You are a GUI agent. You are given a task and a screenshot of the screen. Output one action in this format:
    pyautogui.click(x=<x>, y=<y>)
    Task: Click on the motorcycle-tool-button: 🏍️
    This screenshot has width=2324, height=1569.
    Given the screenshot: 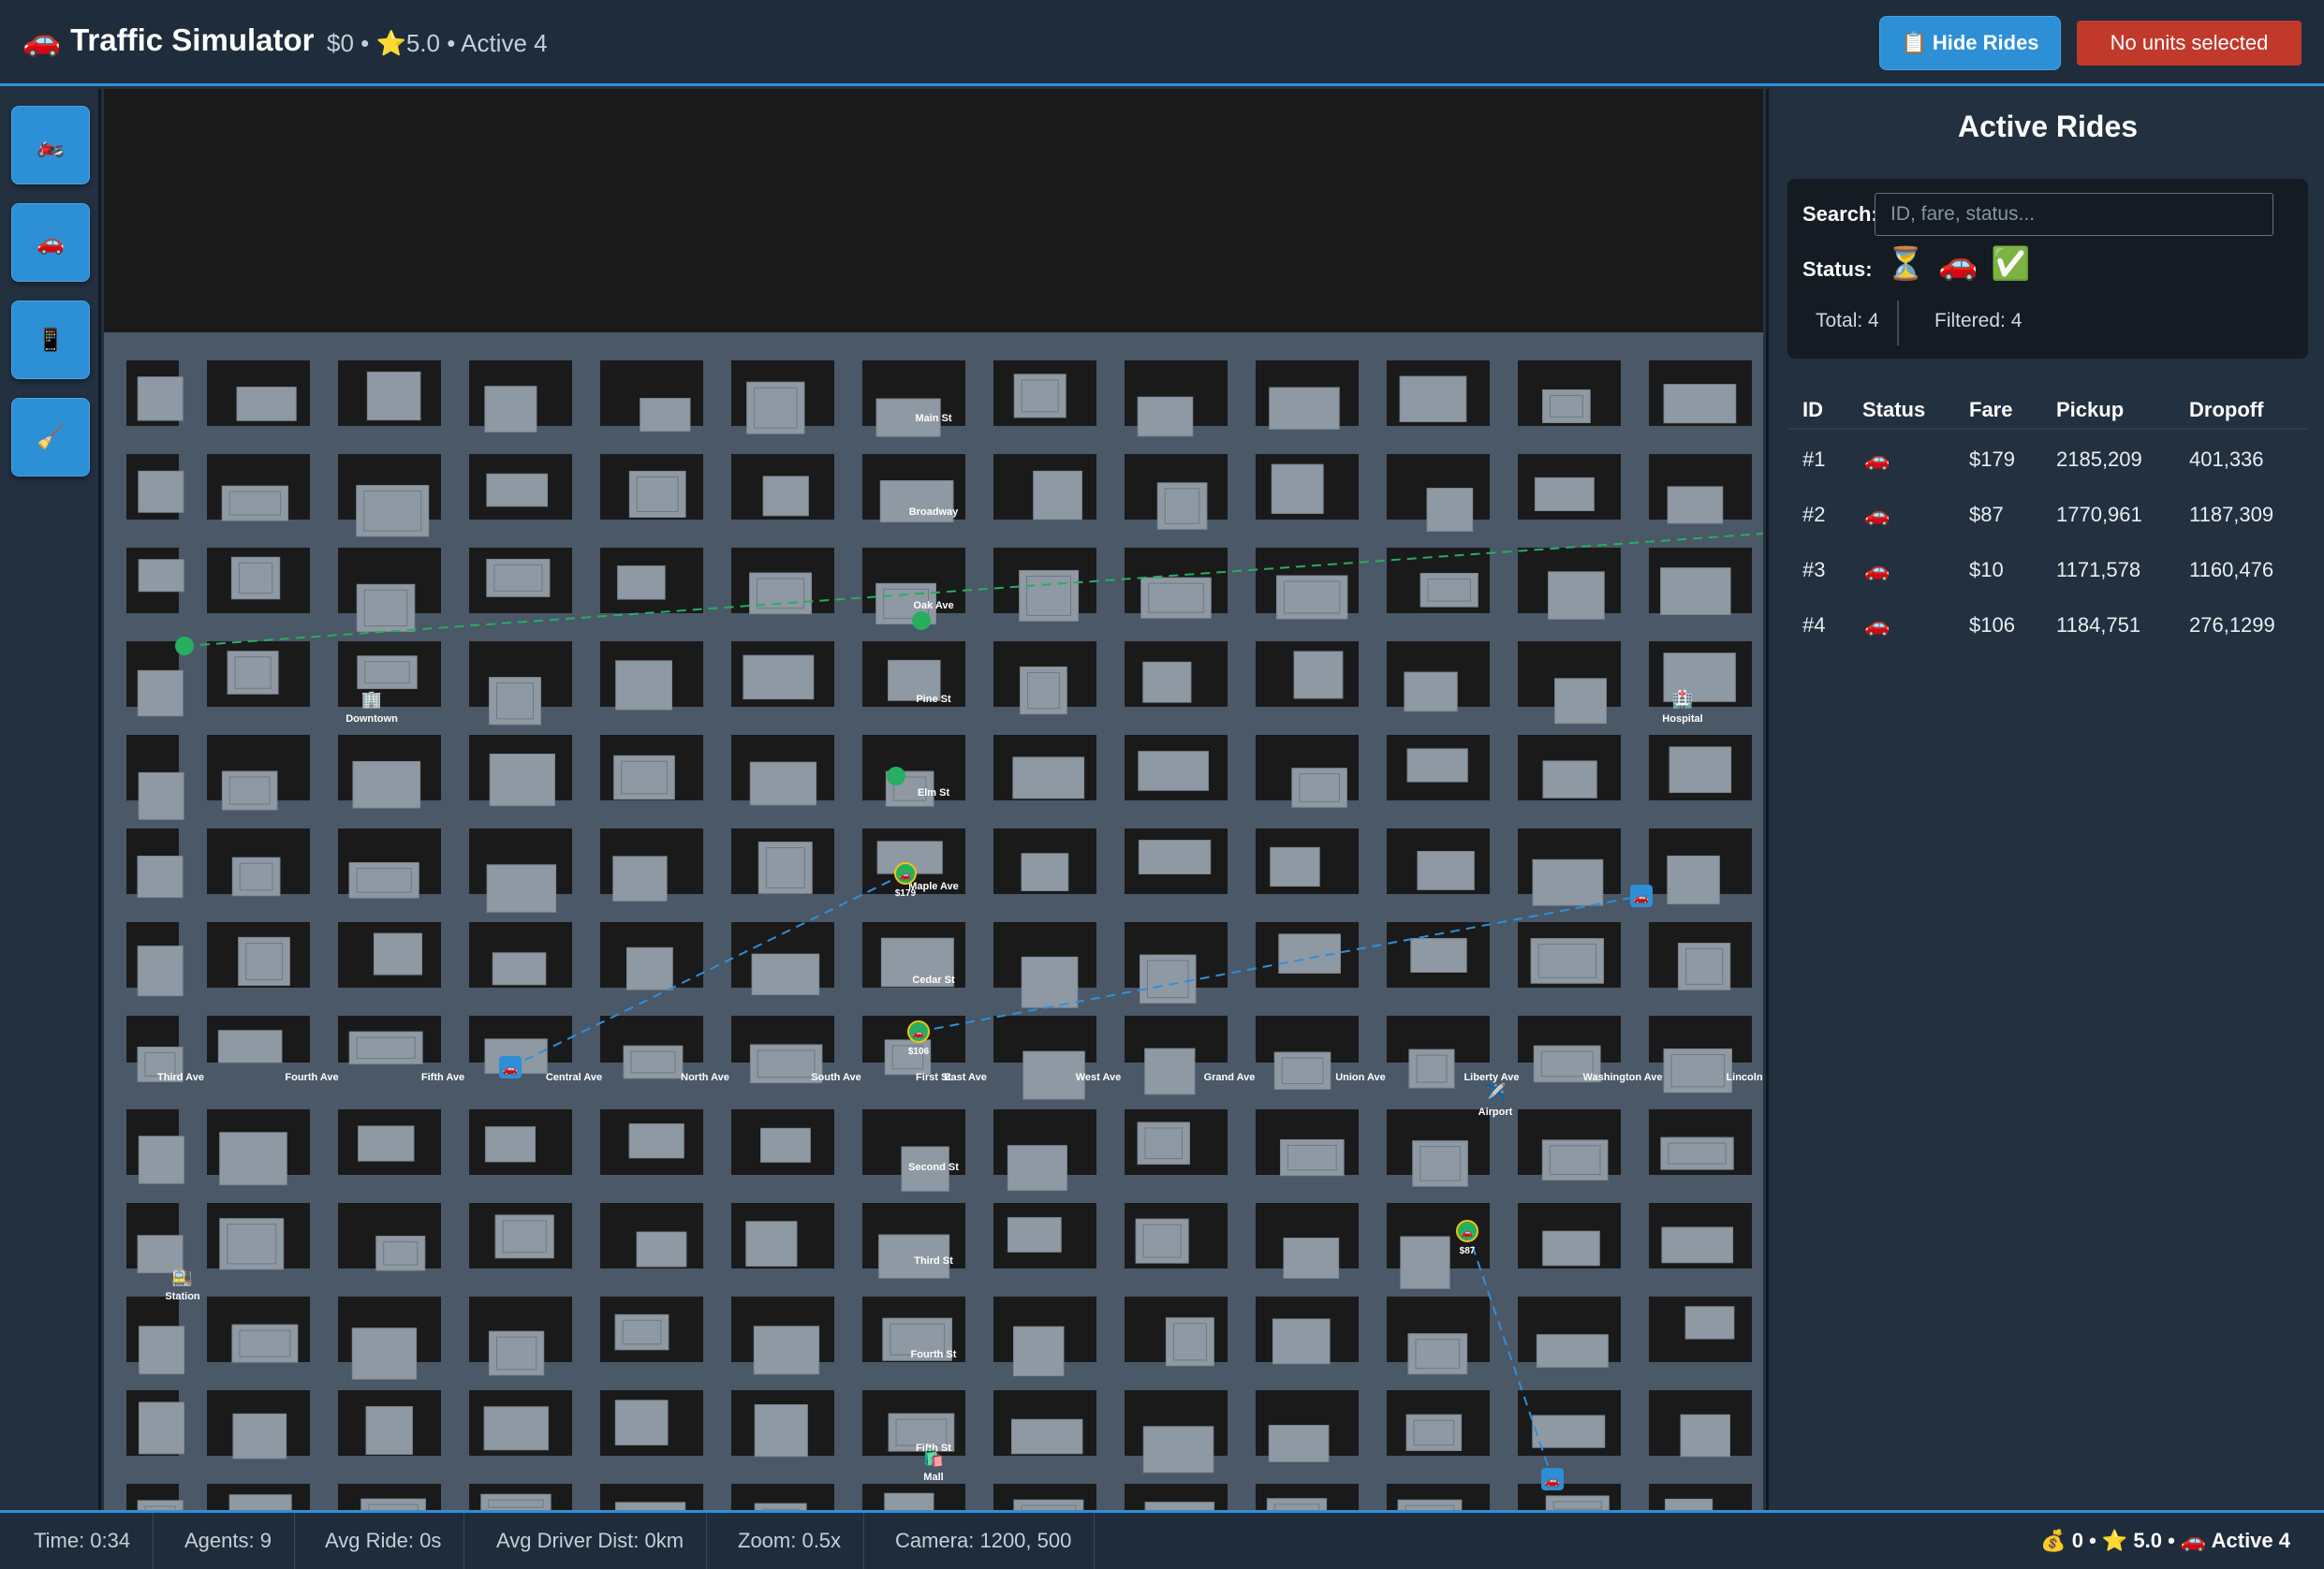 What is the action you would take?
    pyautogui.click(x=50, y=145)
    